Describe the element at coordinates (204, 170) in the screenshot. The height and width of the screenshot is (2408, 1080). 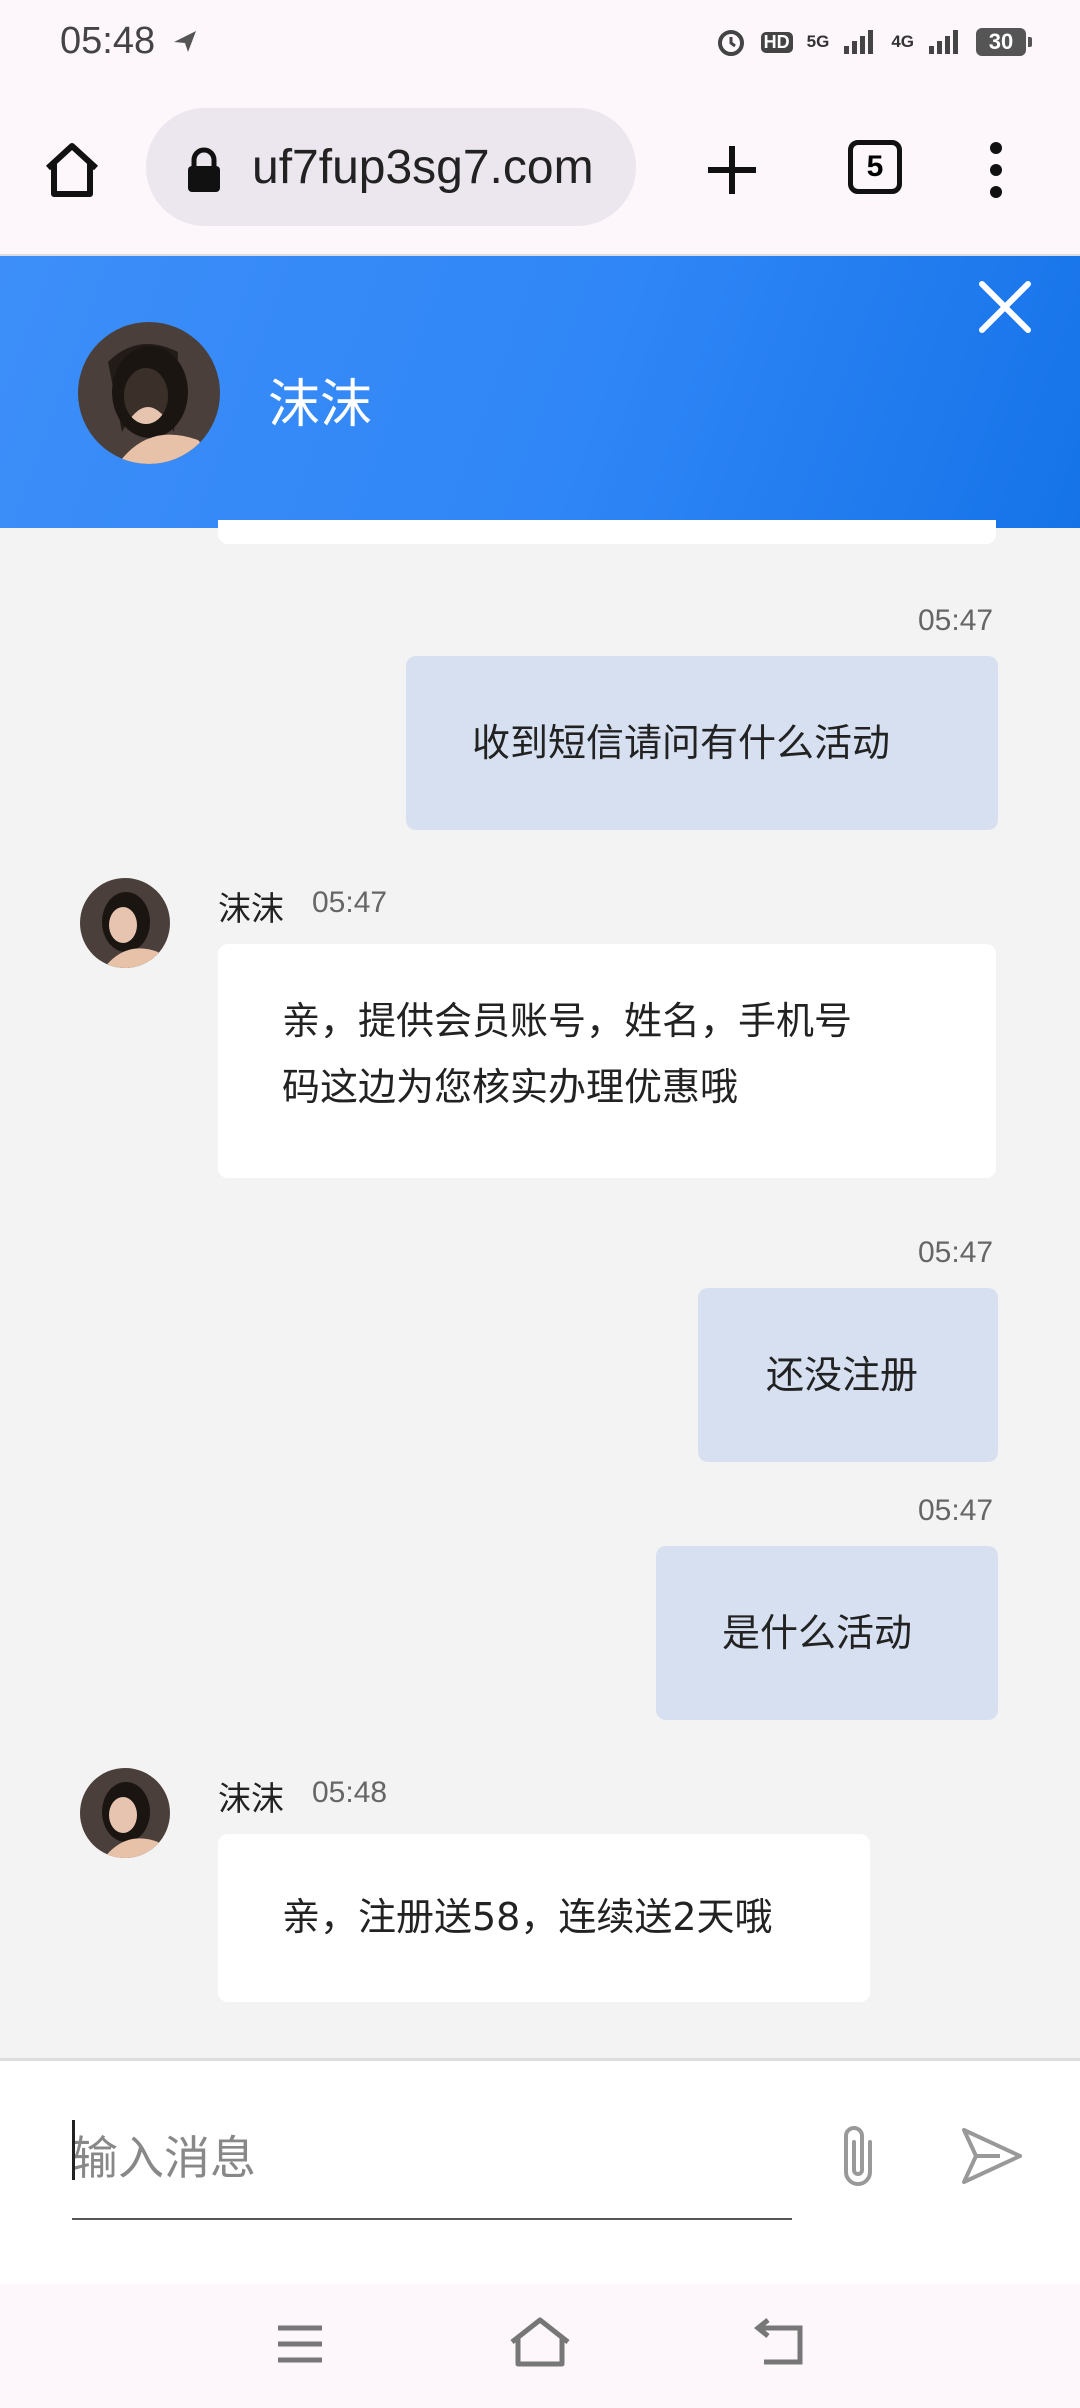
I see `lock-icon` at that location.